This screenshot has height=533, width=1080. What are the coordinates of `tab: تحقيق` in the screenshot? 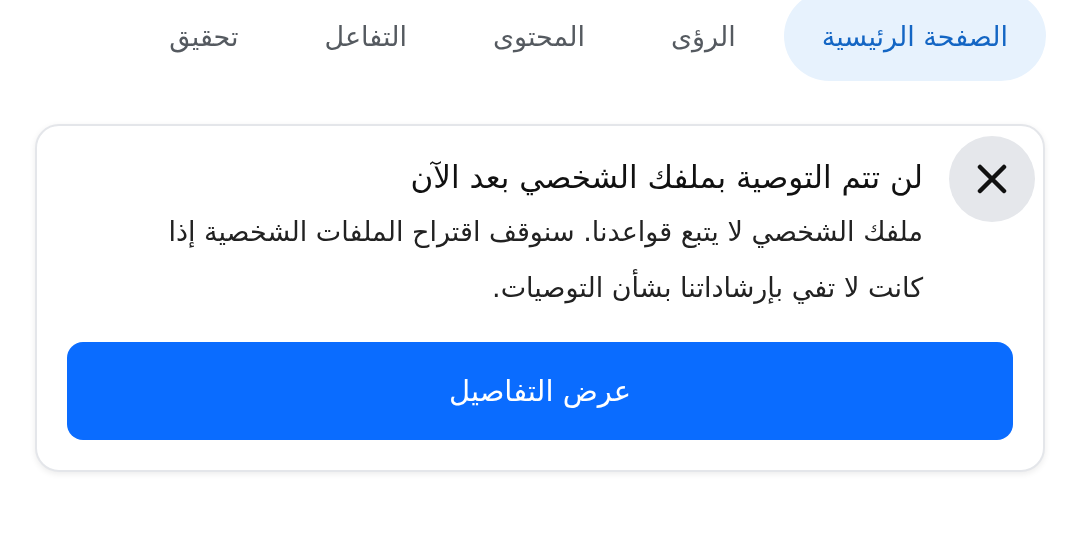 It's located at (204, 40).